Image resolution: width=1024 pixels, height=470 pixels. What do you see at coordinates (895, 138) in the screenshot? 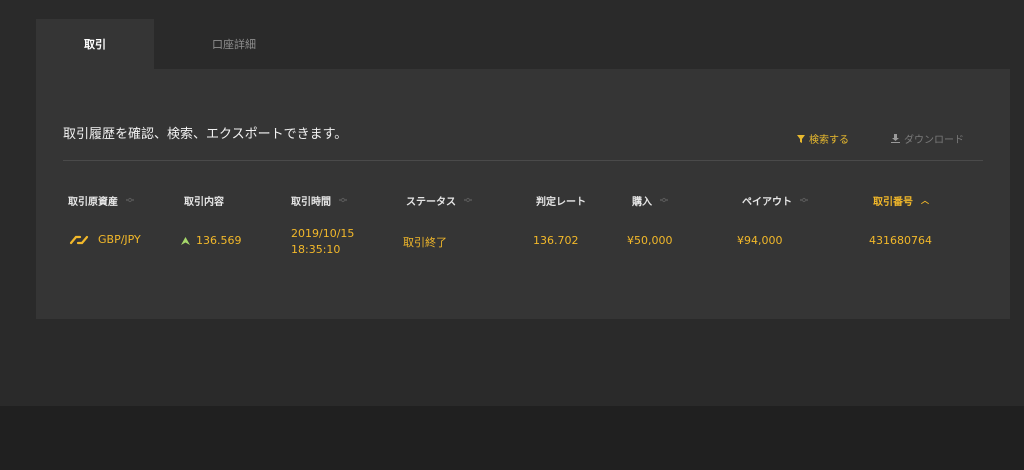
I see `download-icon` at bounding box center [895, 138].